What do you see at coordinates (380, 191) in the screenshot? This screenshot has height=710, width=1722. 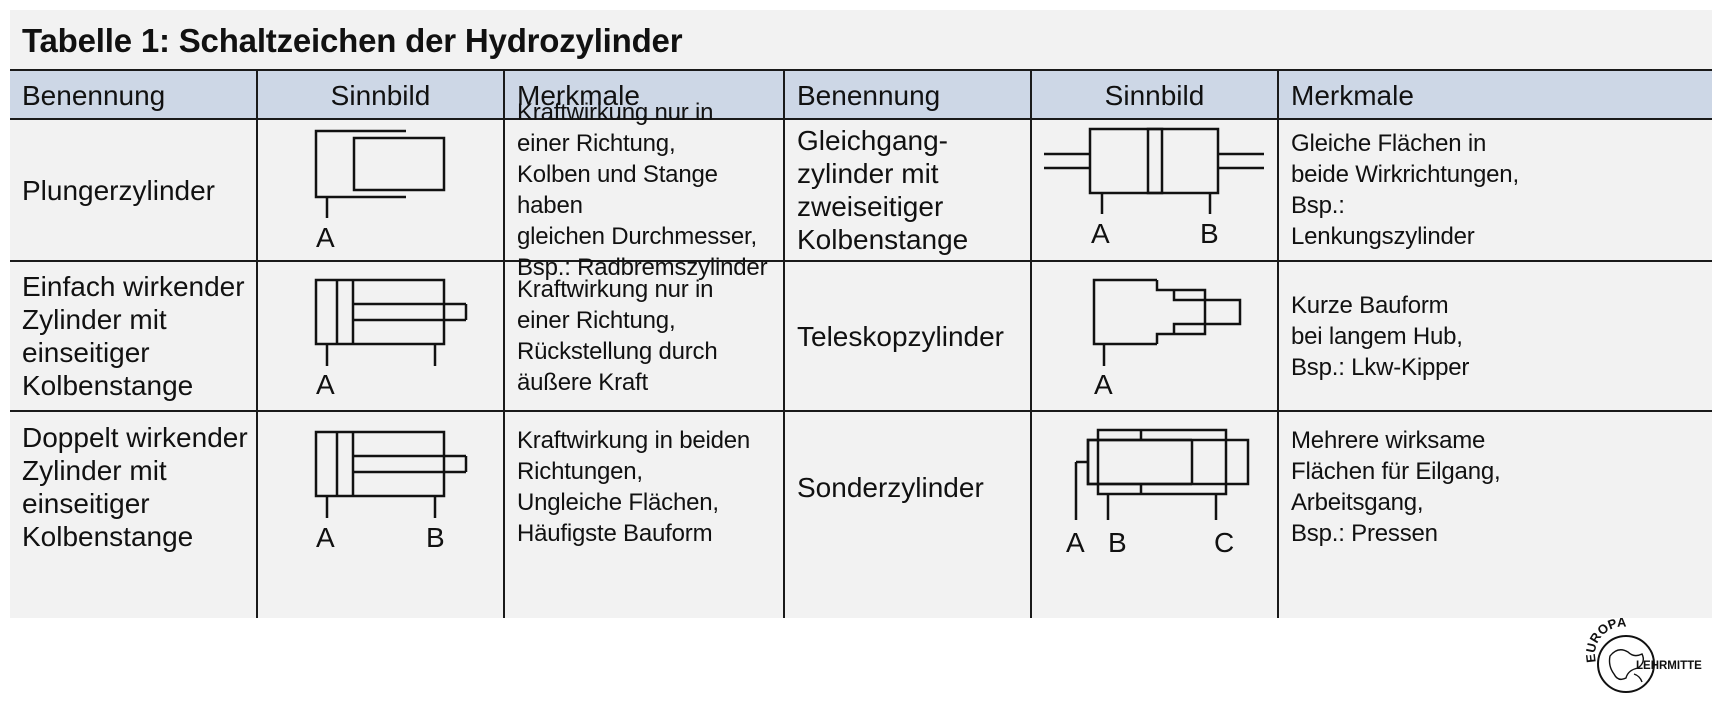 I see `plunger-cylinder-symbol: A` at bounding box center [380, 191].